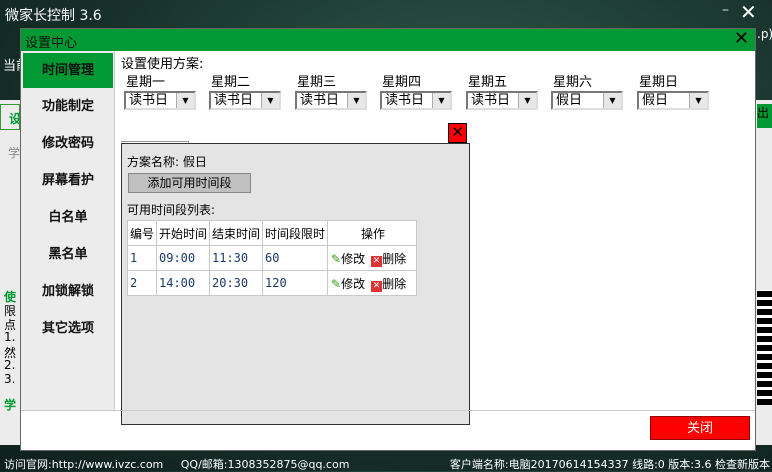 This screenshot has height=472, width=772. I want to click on table-row: 1 09:00 11:30 60 ✎修改 ✕ 删除, so click(272, 258).